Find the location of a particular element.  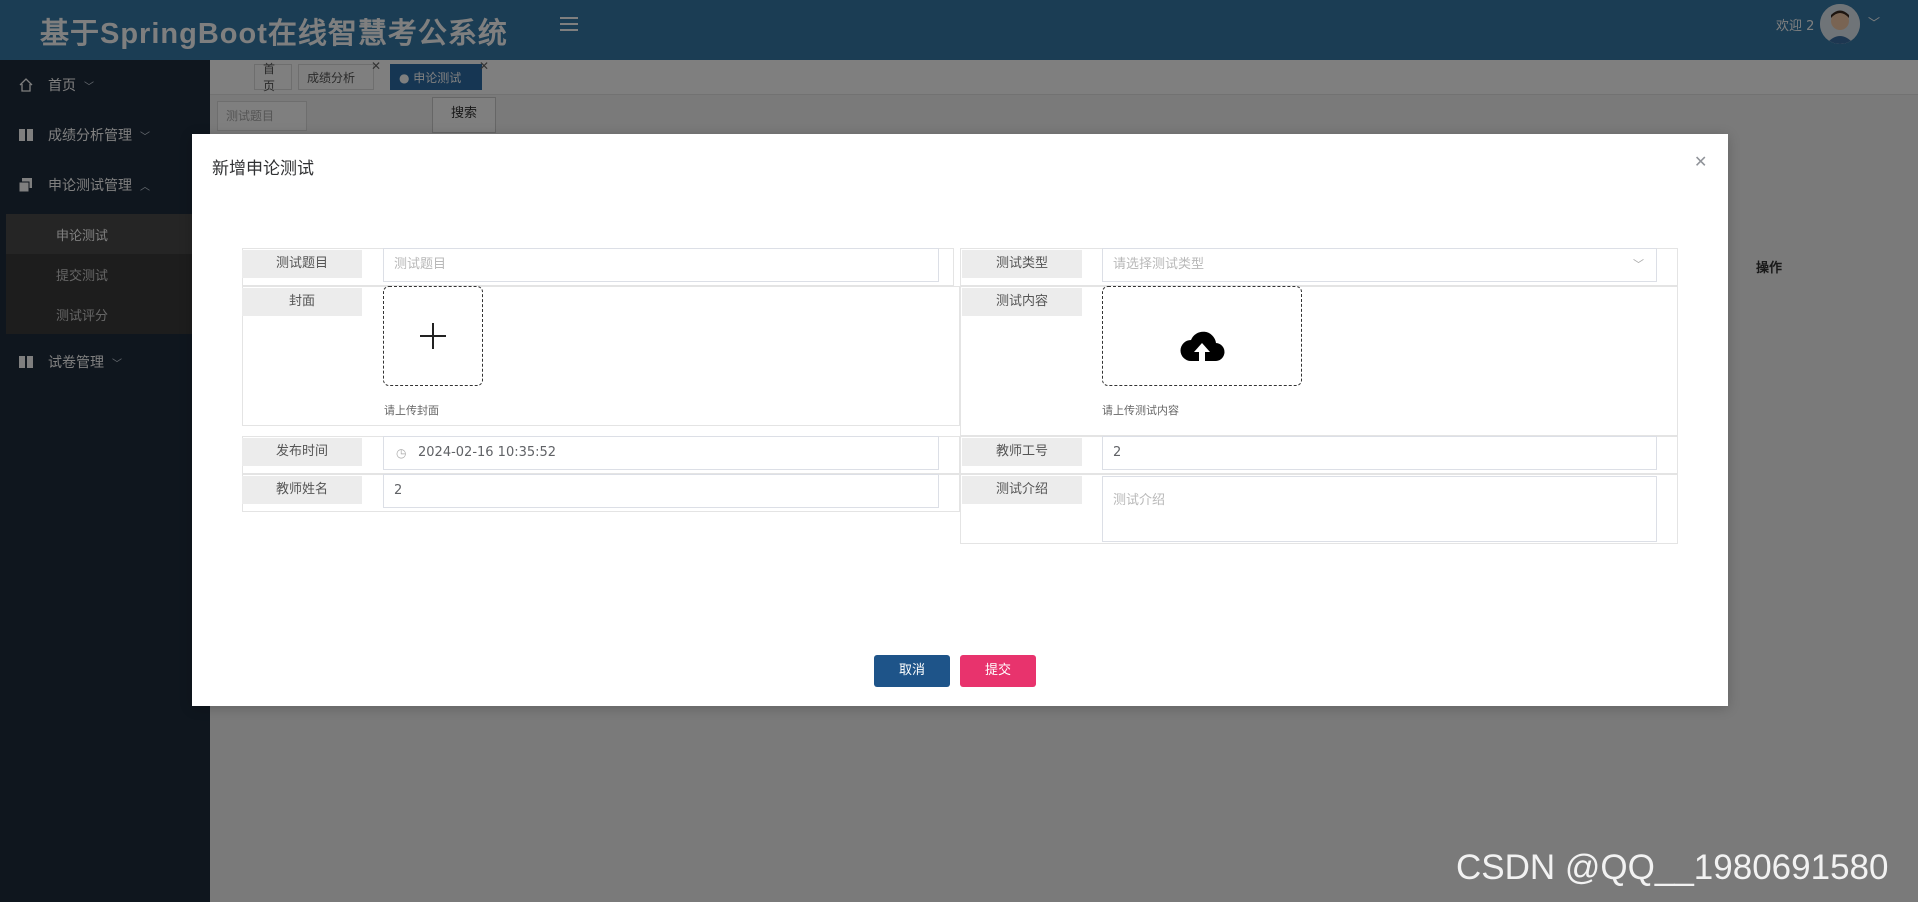

intro-textarea: 测试介绍 is located at coordinates (1379, 509).